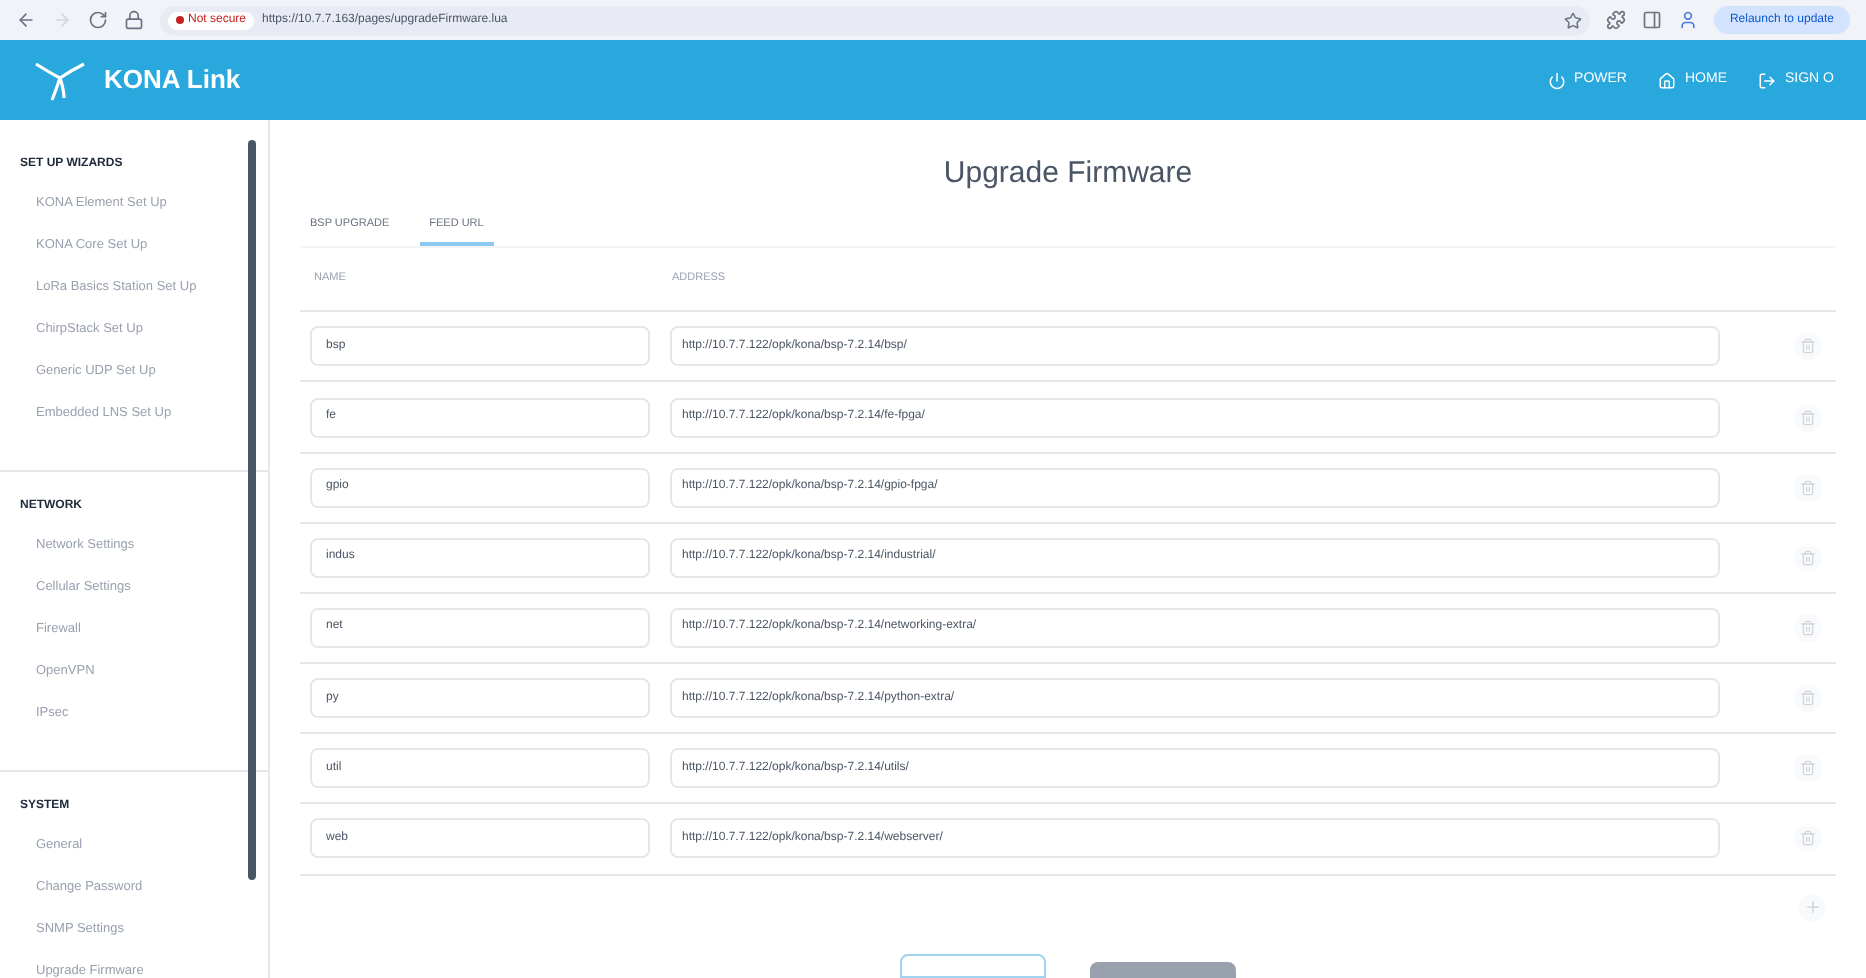 The width and height of the screenshot is (1866, 978). I want to click on home-icon, so click(1667, 80).